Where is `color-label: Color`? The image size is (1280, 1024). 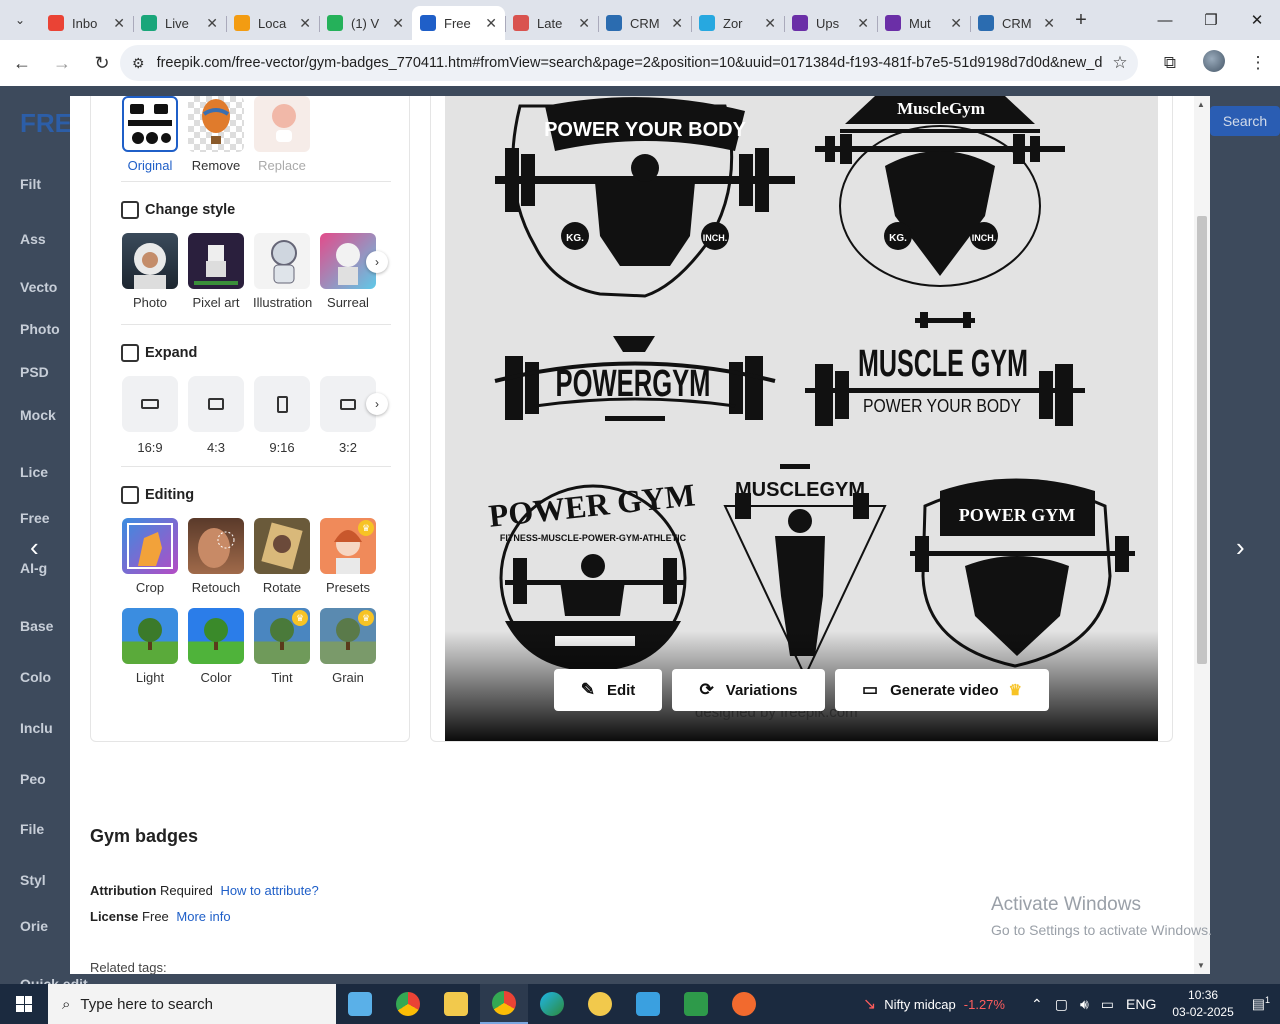
color-label: Color is located at coordinates (216, 677).